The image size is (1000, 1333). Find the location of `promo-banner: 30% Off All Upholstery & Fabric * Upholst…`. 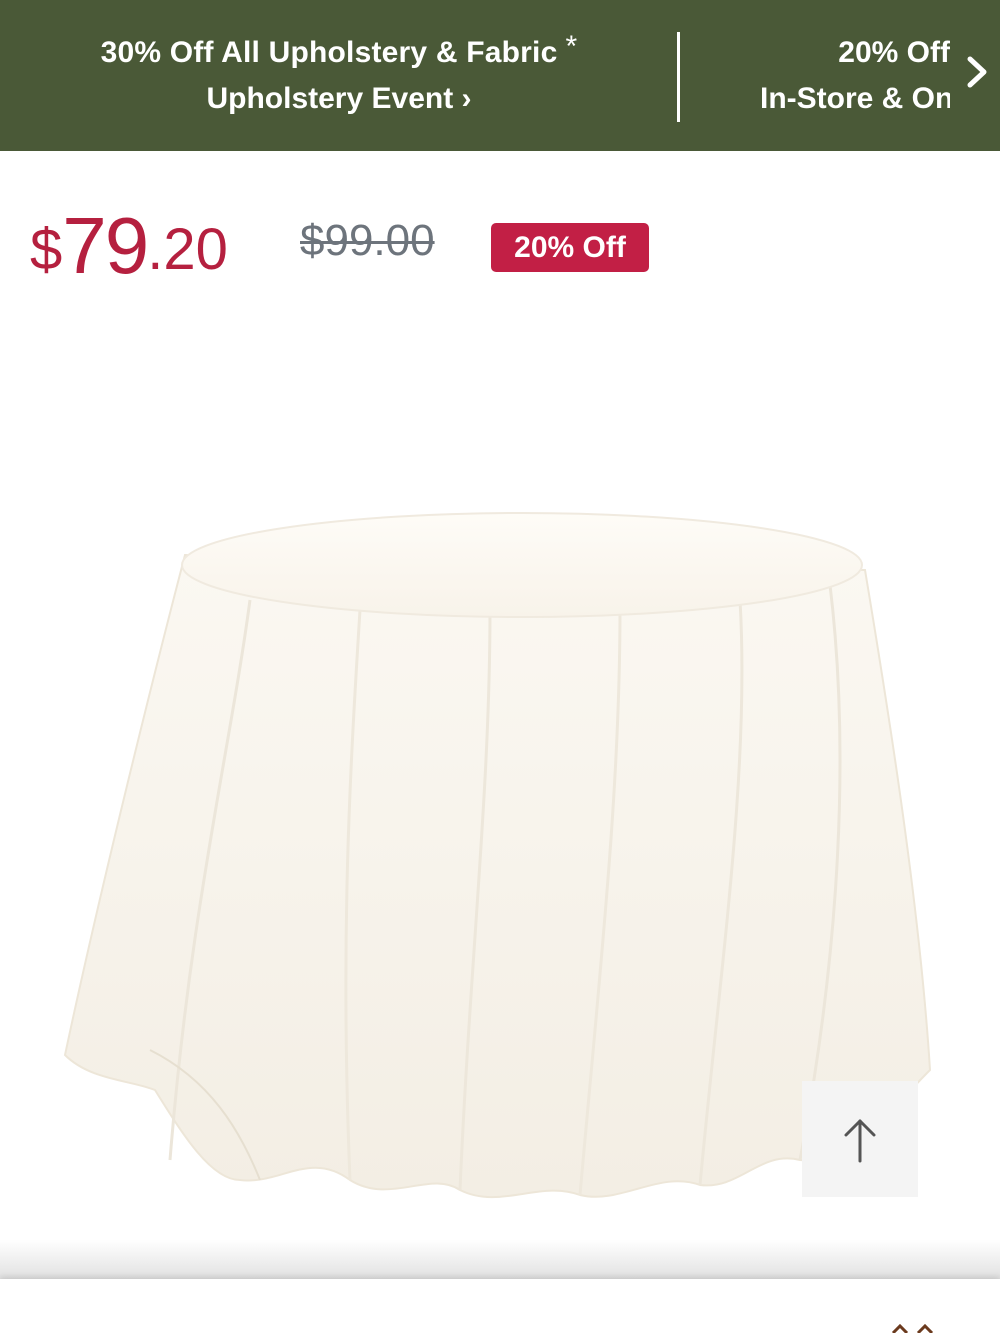

promo-banner: 30% Off All Upholstery & Fabric * Upholst… is located at coordinates (500, 75).